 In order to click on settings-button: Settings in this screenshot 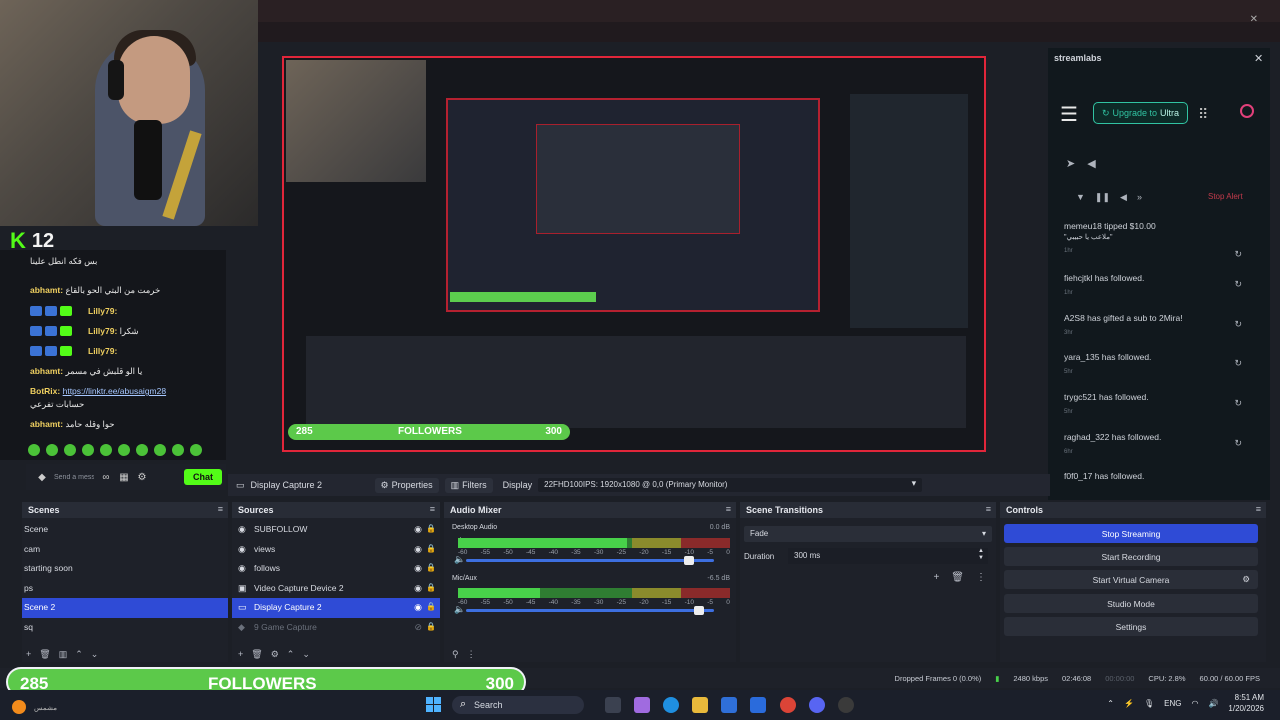, I will do `click(1131, 626)`.